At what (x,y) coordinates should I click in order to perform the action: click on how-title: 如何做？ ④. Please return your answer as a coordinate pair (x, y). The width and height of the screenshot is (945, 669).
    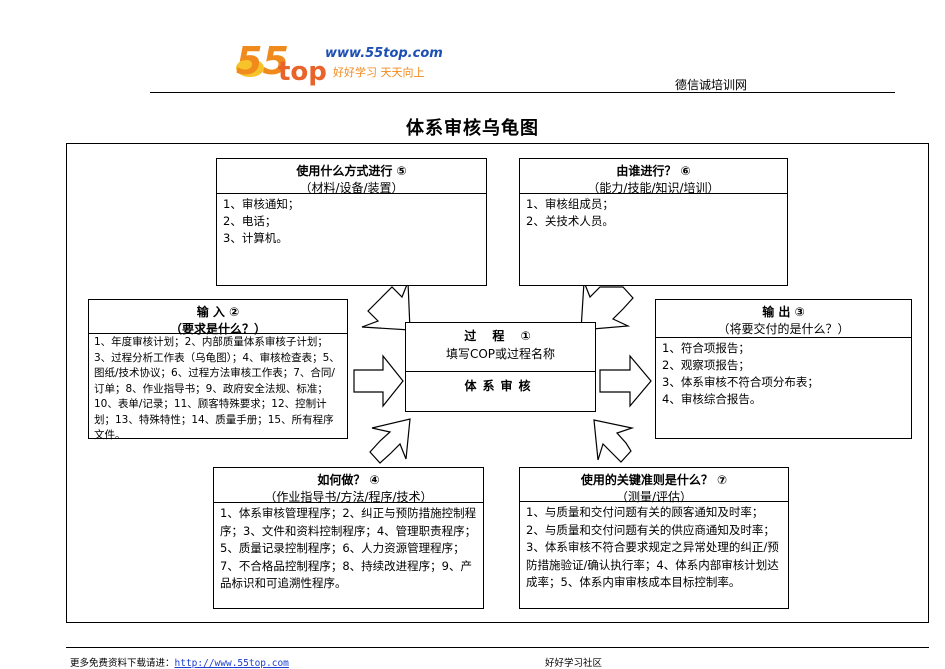
    Looking at the image, I should click on (348, 480).